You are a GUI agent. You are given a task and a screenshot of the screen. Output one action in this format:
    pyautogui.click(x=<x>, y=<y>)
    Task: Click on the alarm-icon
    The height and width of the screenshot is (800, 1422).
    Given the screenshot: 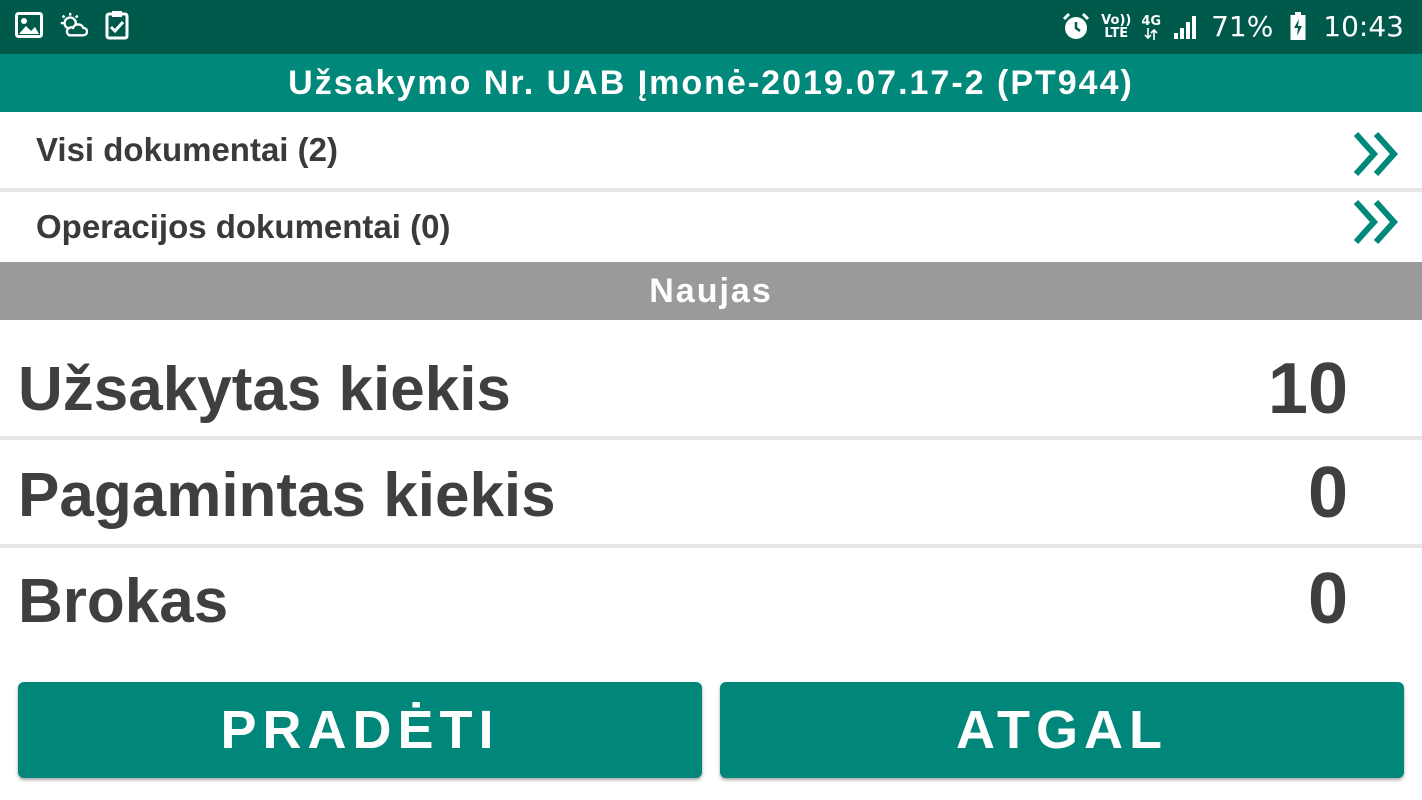 What is the action you would take?
    pyautogui.click(x=1076, y=27)
    